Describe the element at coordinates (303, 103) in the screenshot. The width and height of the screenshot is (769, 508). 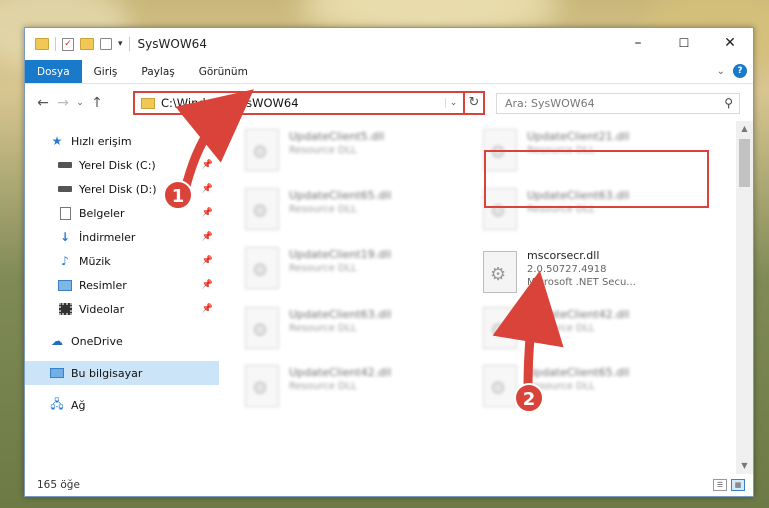
I see `address-path: C:\Windows\SysWOW64` at that location.